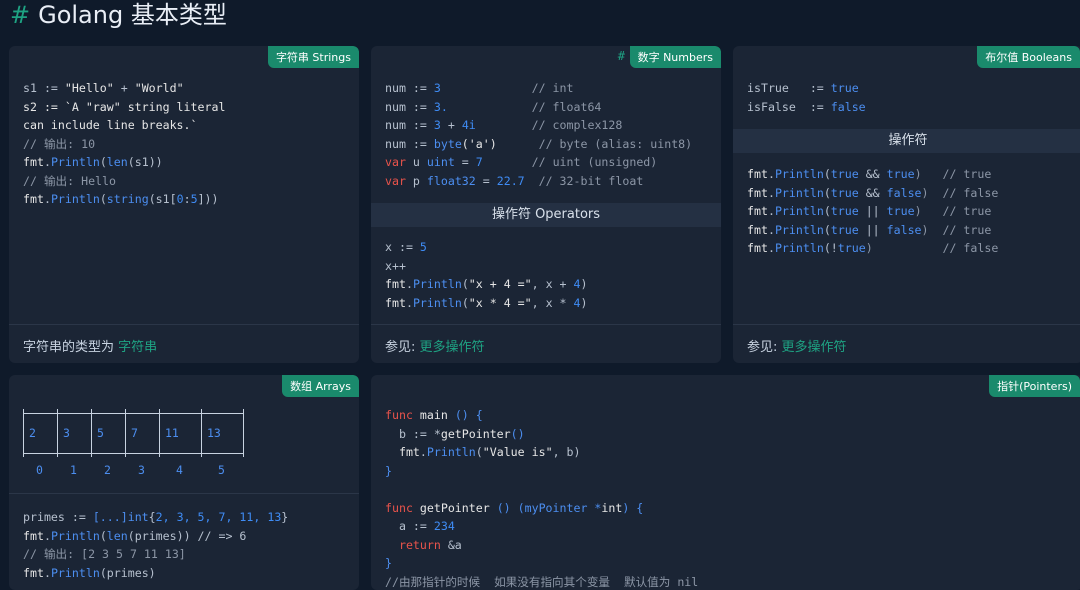  What do you see at coordinates (395, 266) in the screenshot?
I see `code-token: x++` at bounding box center [395, 266].